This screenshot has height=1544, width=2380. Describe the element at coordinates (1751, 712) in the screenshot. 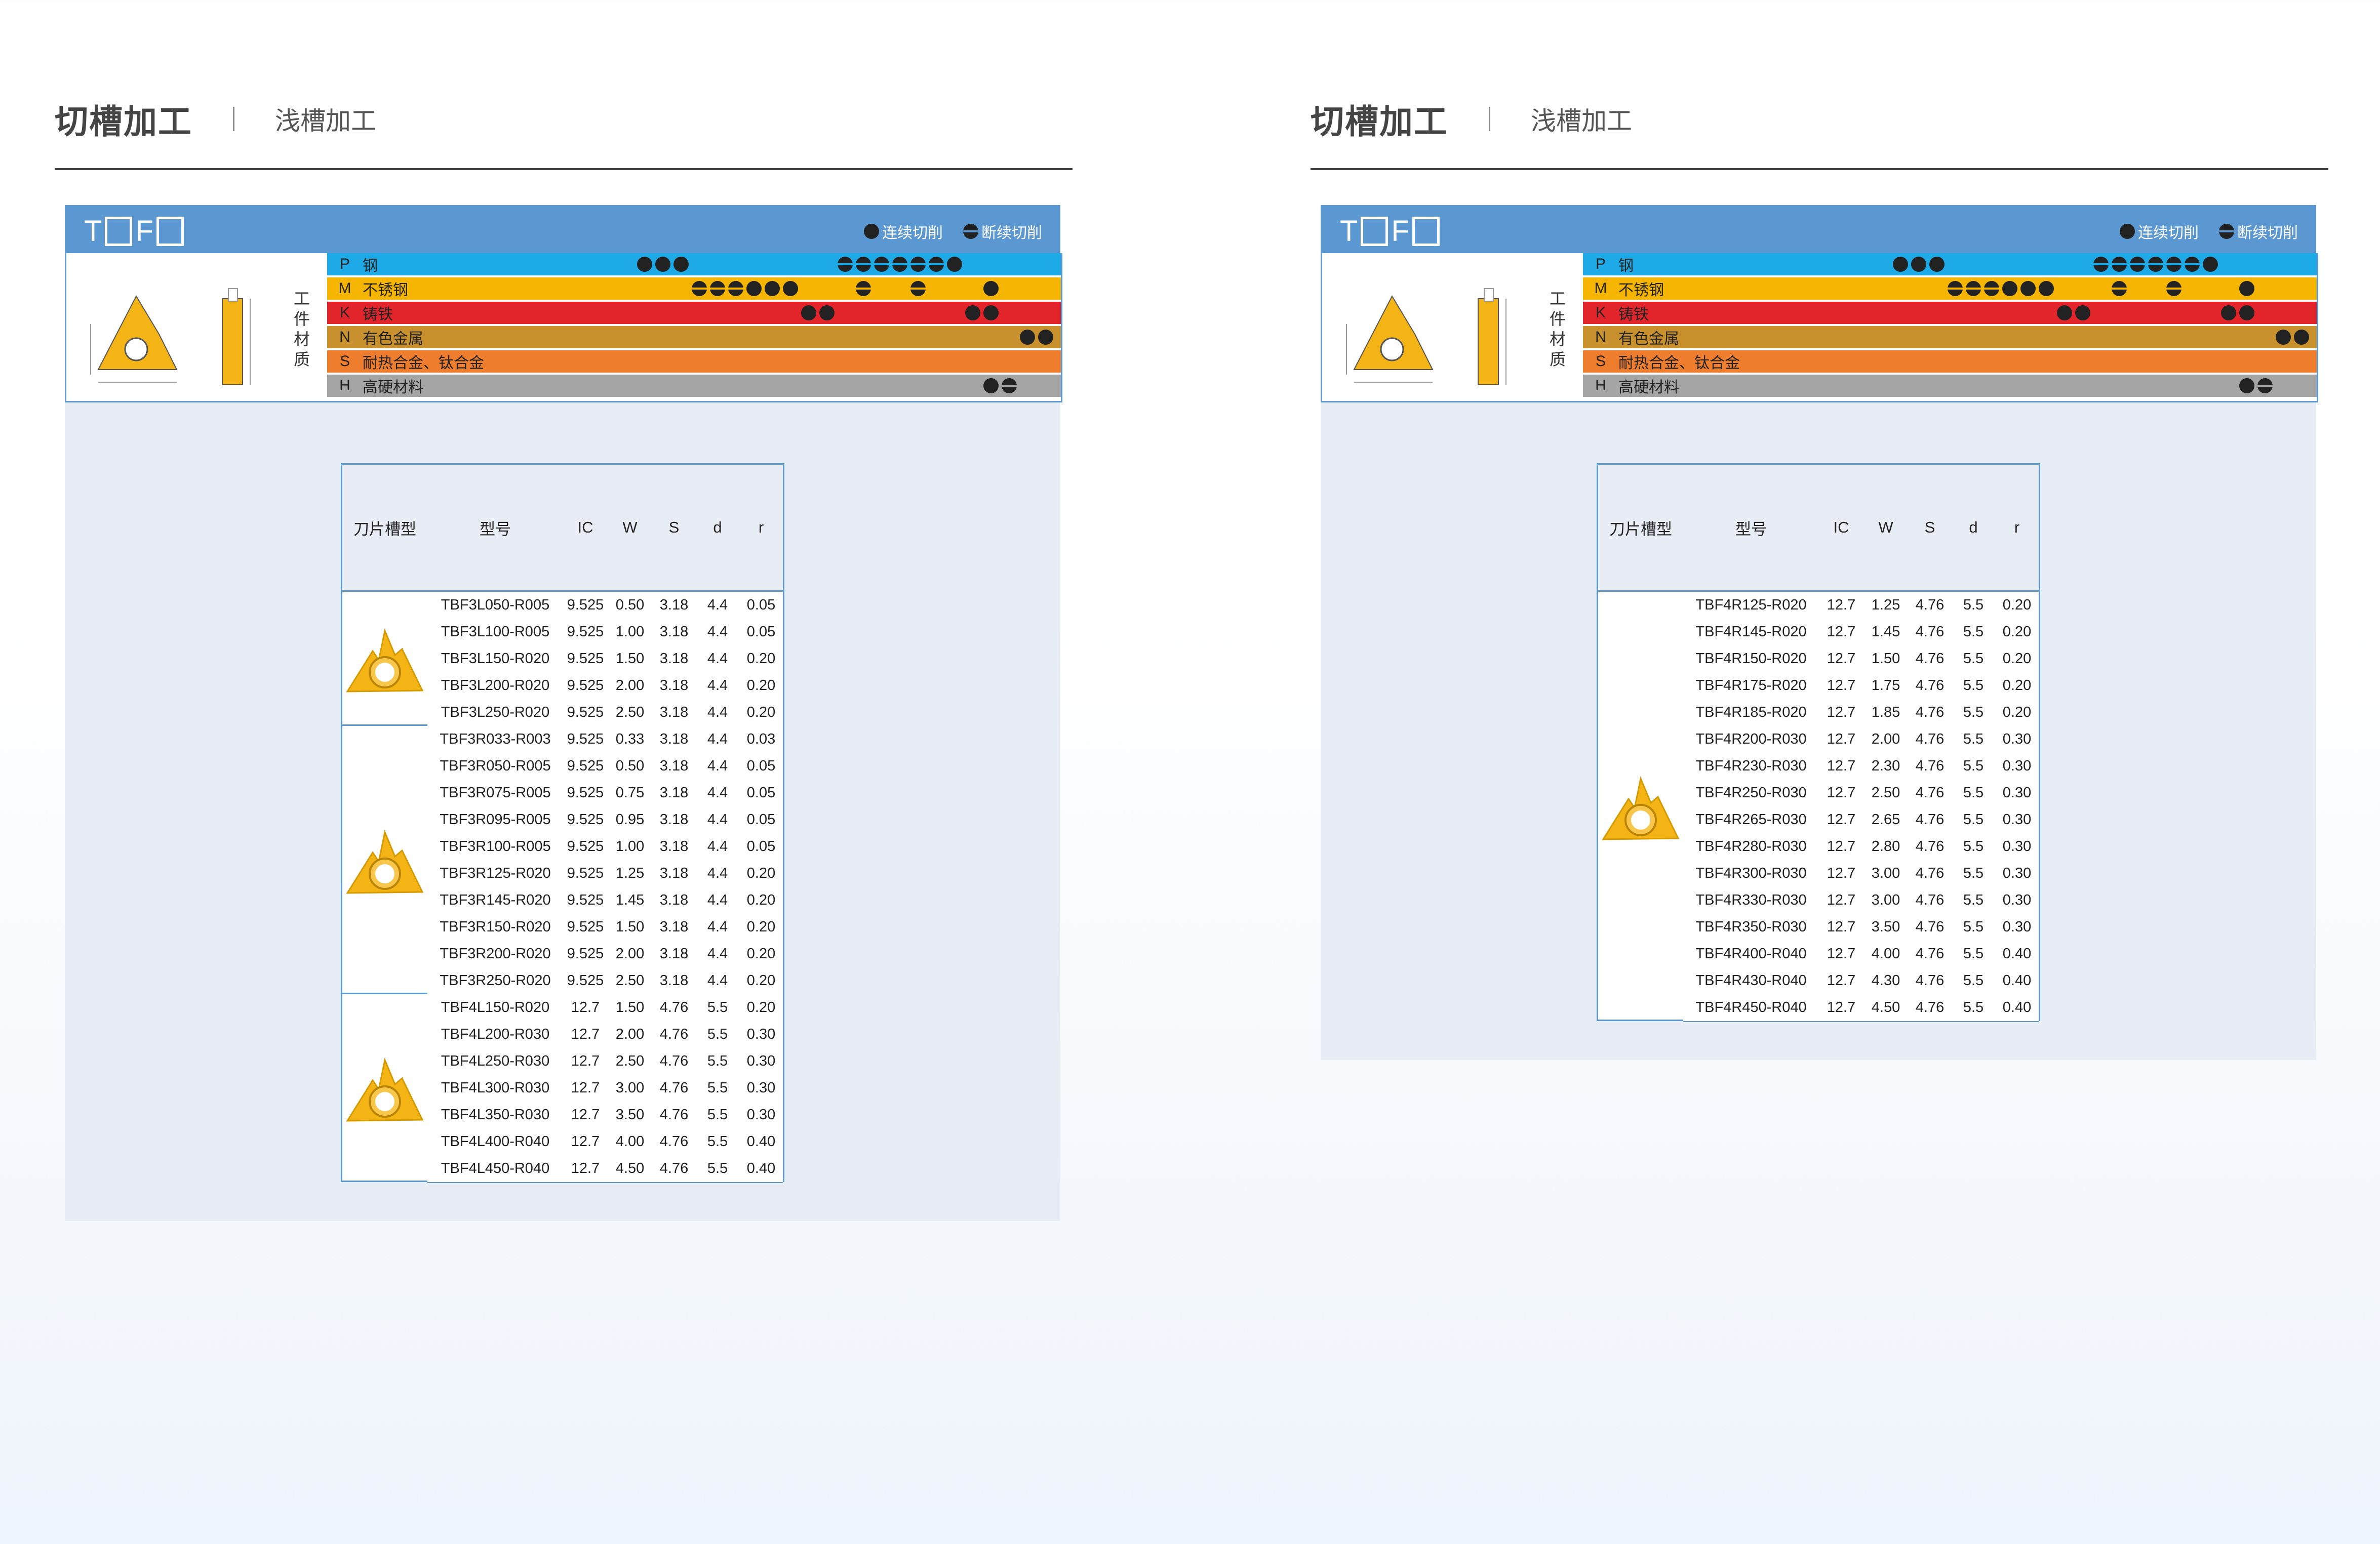

I see `cell-model: TBF4R185-R020` at that location.